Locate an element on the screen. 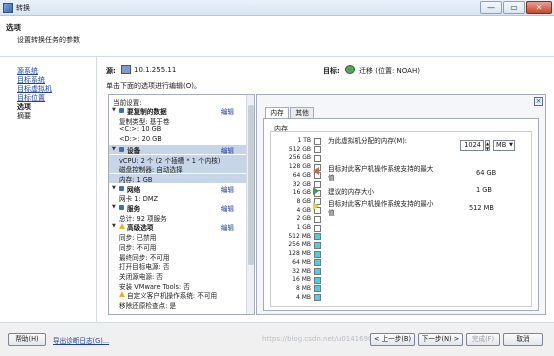 This screenshot has height=356, width=554. chevron-down-icon: ▼ is located at coordinates (511, 145).